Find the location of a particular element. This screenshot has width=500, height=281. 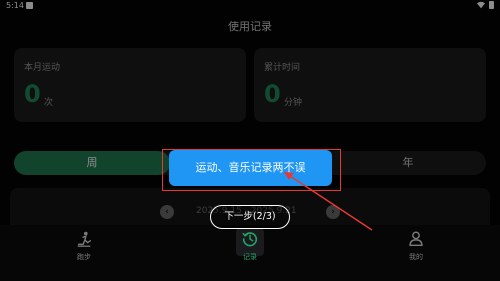

nav-item-me: 我的 is located at coordinates (416, 246).